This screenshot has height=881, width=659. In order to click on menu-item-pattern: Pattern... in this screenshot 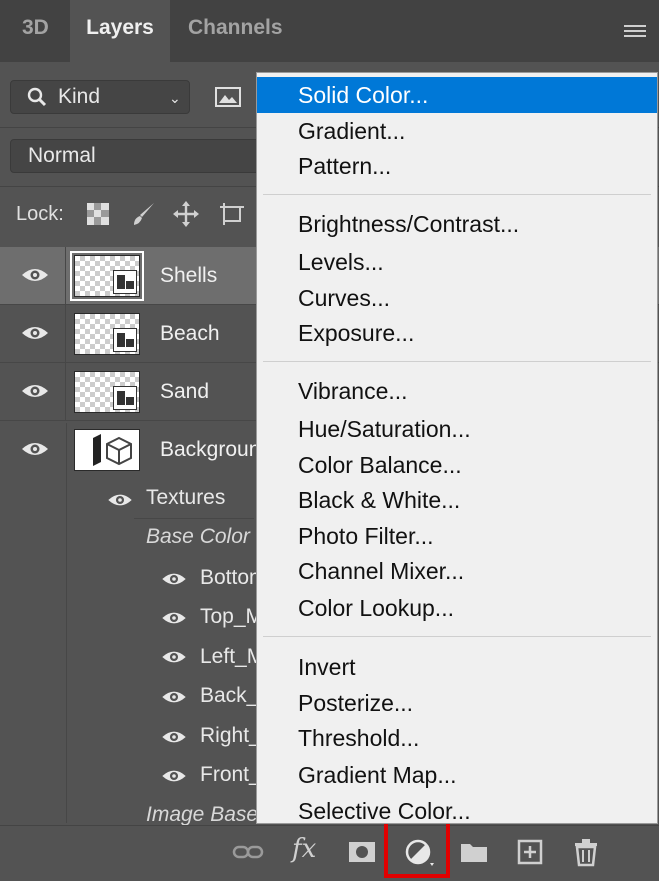, I will do `click(457, 166)`.